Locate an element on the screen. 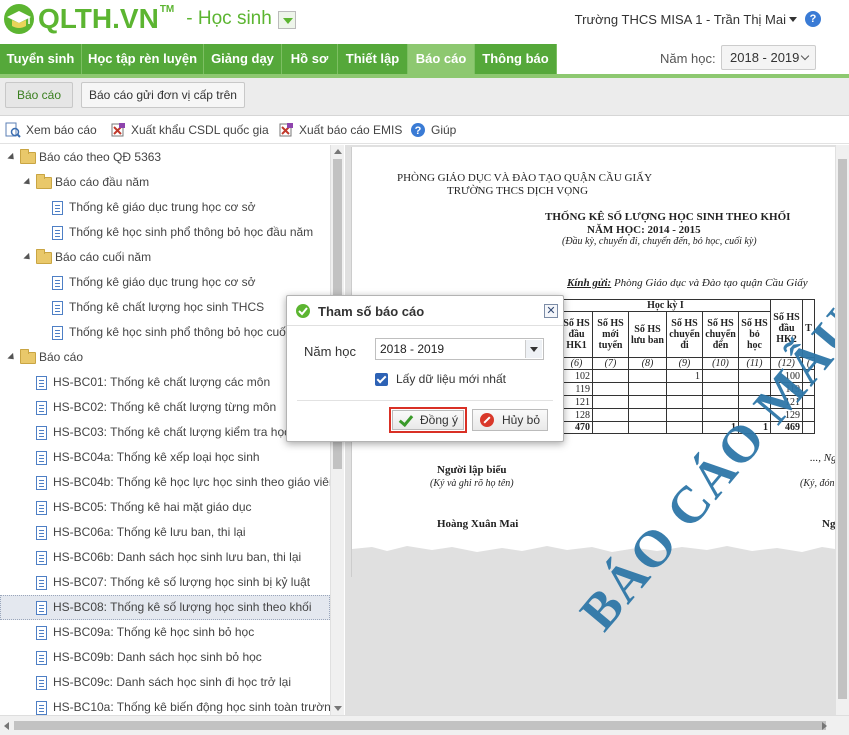  tree-leaf: Thống kê học sinh phổ thông bỏ học cuối is located at coordinates (170, 332).